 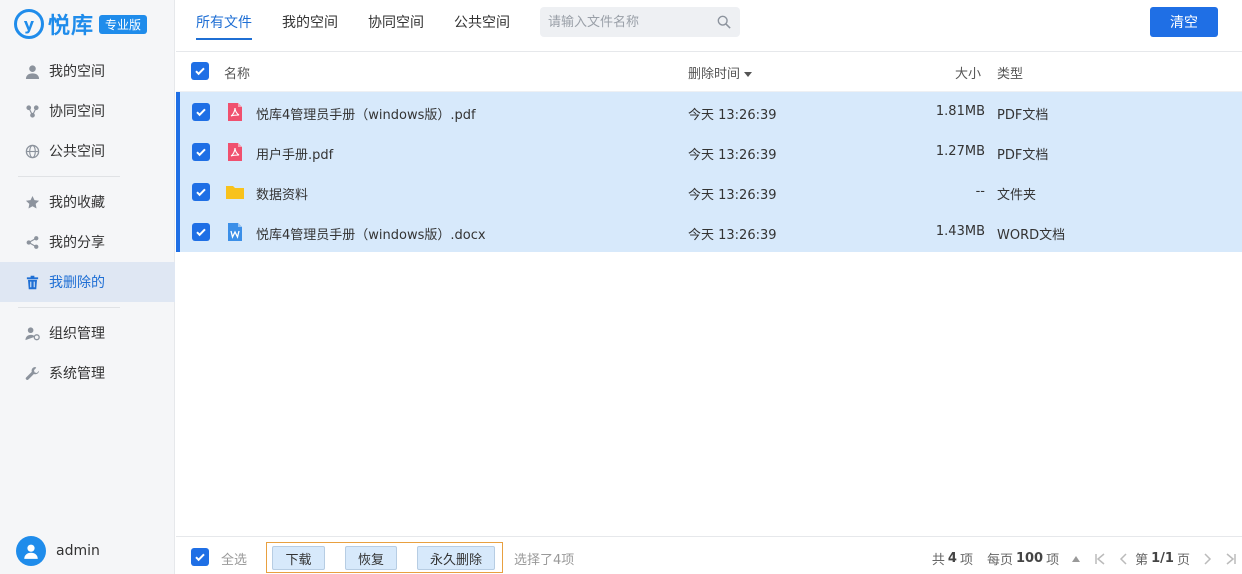 What do you see at coordinates (966, 560) in the screenshot?
I see `total-suffix: 项` at bounding box center [966, 560].